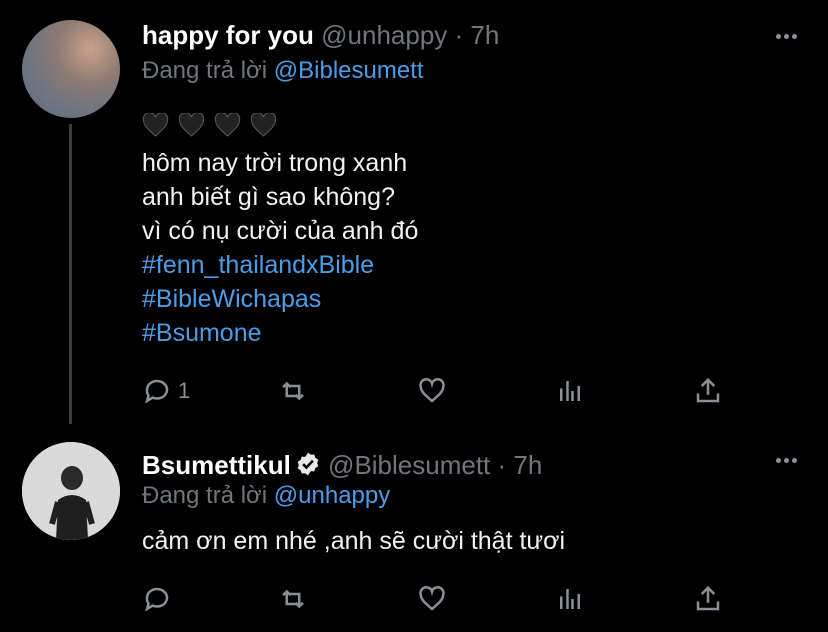 This screenshot has width=828, height=632. Describe the element at coordinates (280, 333) in the screenshot. I see `hashtag-link: #Bsumone` at that location.